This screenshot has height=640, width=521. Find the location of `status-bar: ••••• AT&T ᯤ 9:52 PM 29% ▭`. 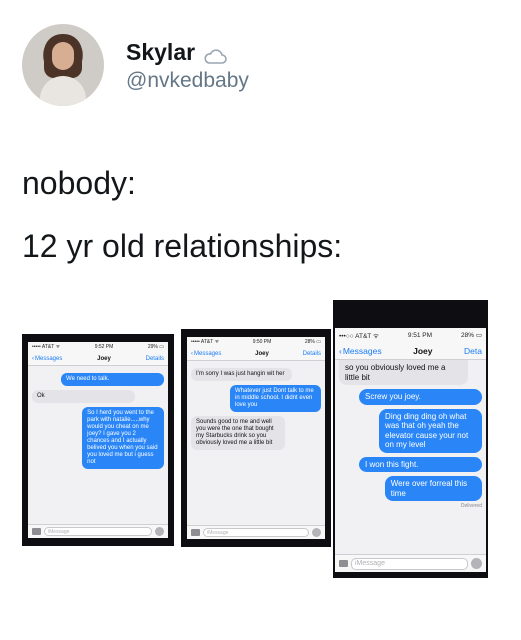

status-bar: ••••• AT&T ᯤ 9:52 PM 29% ▭ is located at coordinates (98, 347).